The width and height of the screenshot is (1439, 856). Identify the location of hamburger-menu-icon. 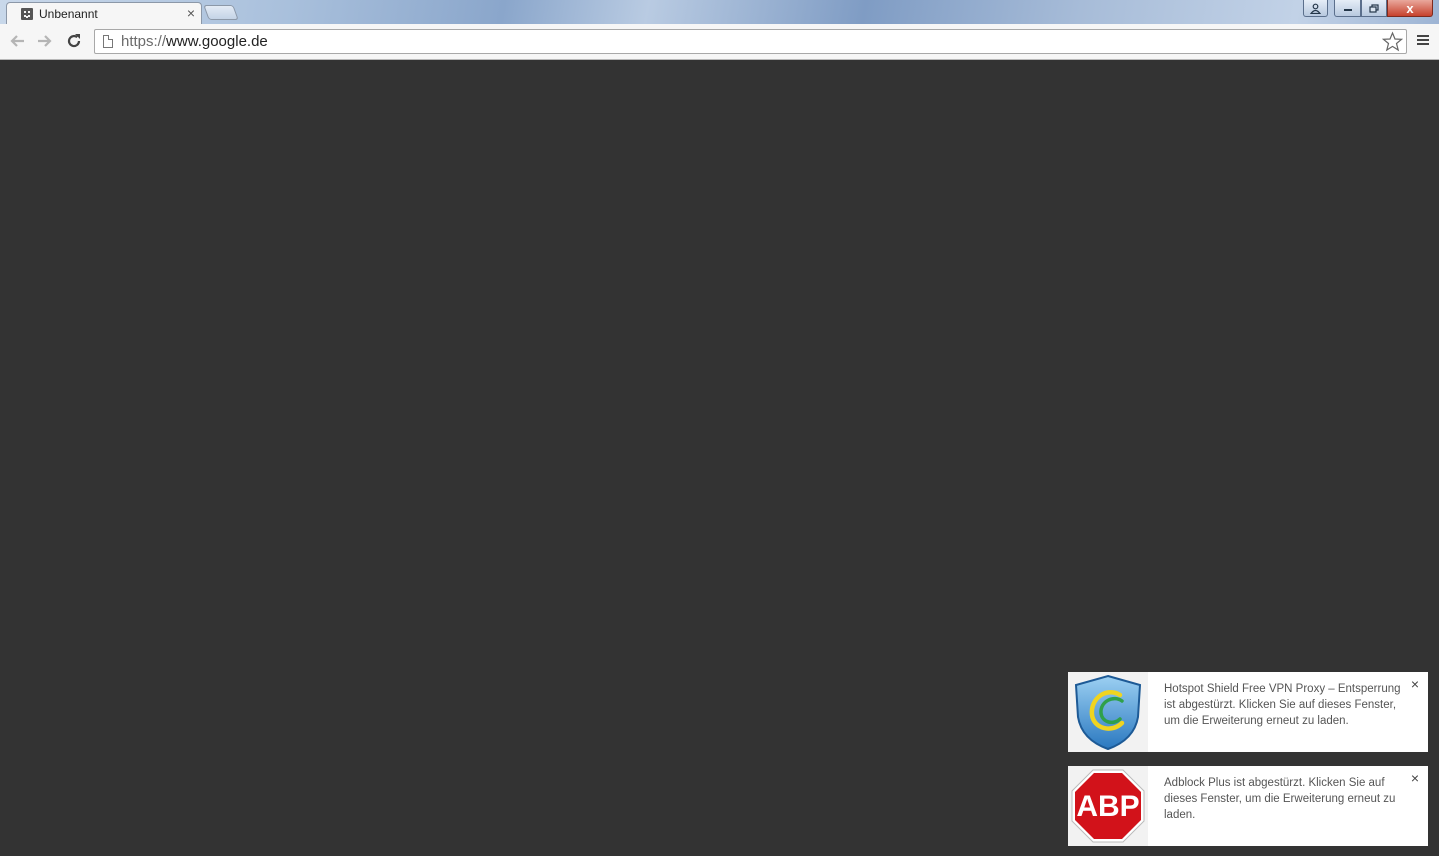
(1423, 36).